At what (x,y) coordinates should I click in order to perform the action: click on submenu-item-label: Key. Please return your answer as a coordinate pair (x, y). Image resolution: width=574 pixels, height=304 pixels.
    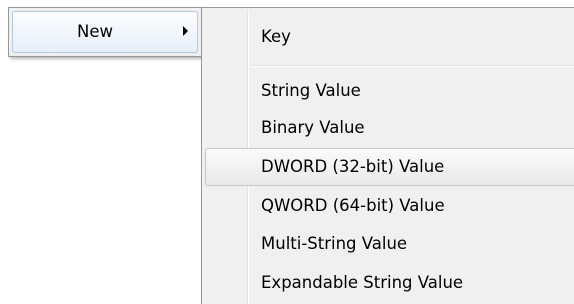
    Looking at the image, I should click on (276, 36).